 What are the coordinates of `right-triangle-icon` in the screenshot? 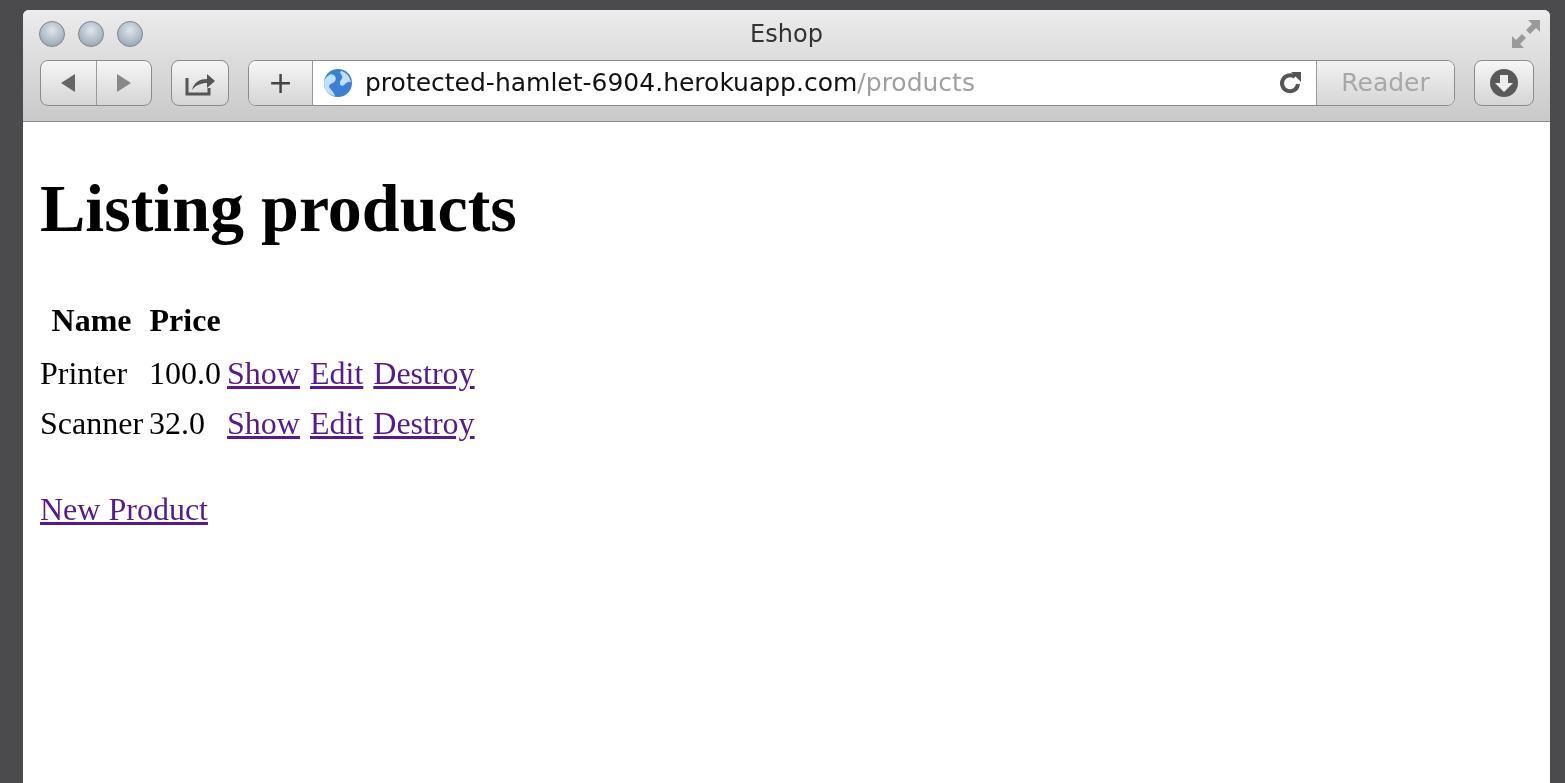 It's located at (123, 83).